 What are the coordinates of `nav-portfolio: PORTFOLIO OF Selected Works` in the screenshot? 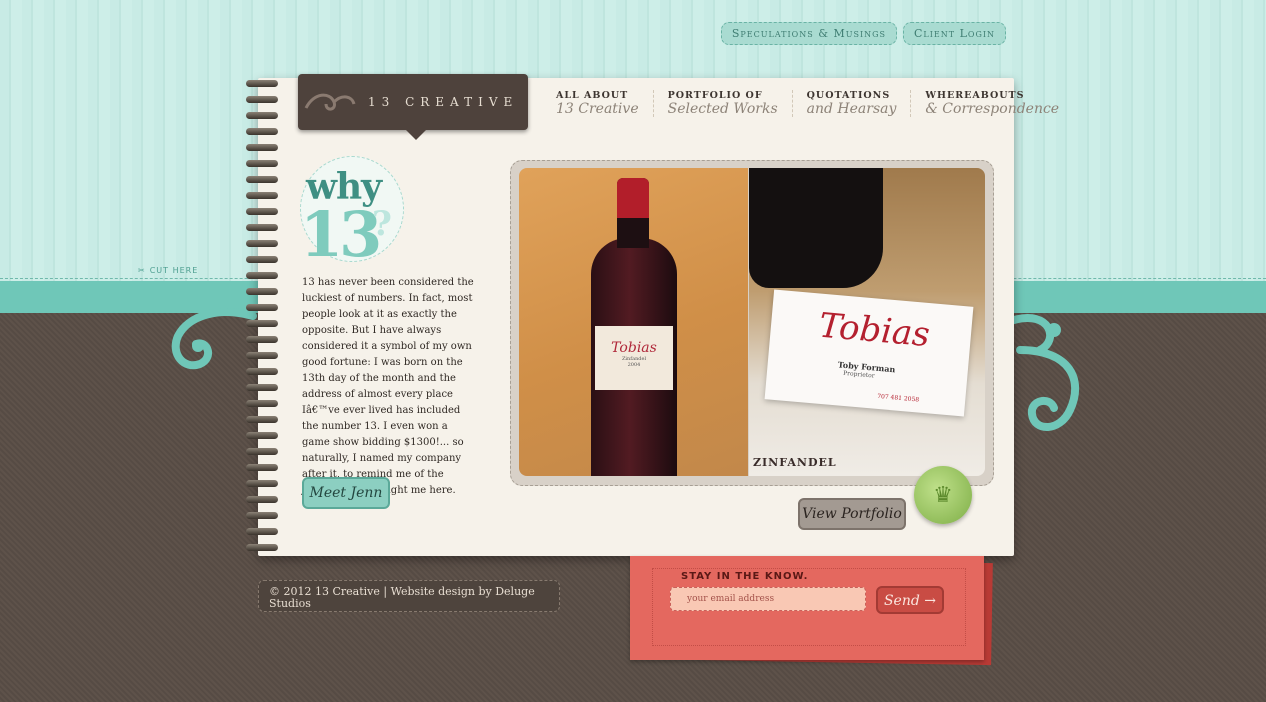 It's located at (723, 103).